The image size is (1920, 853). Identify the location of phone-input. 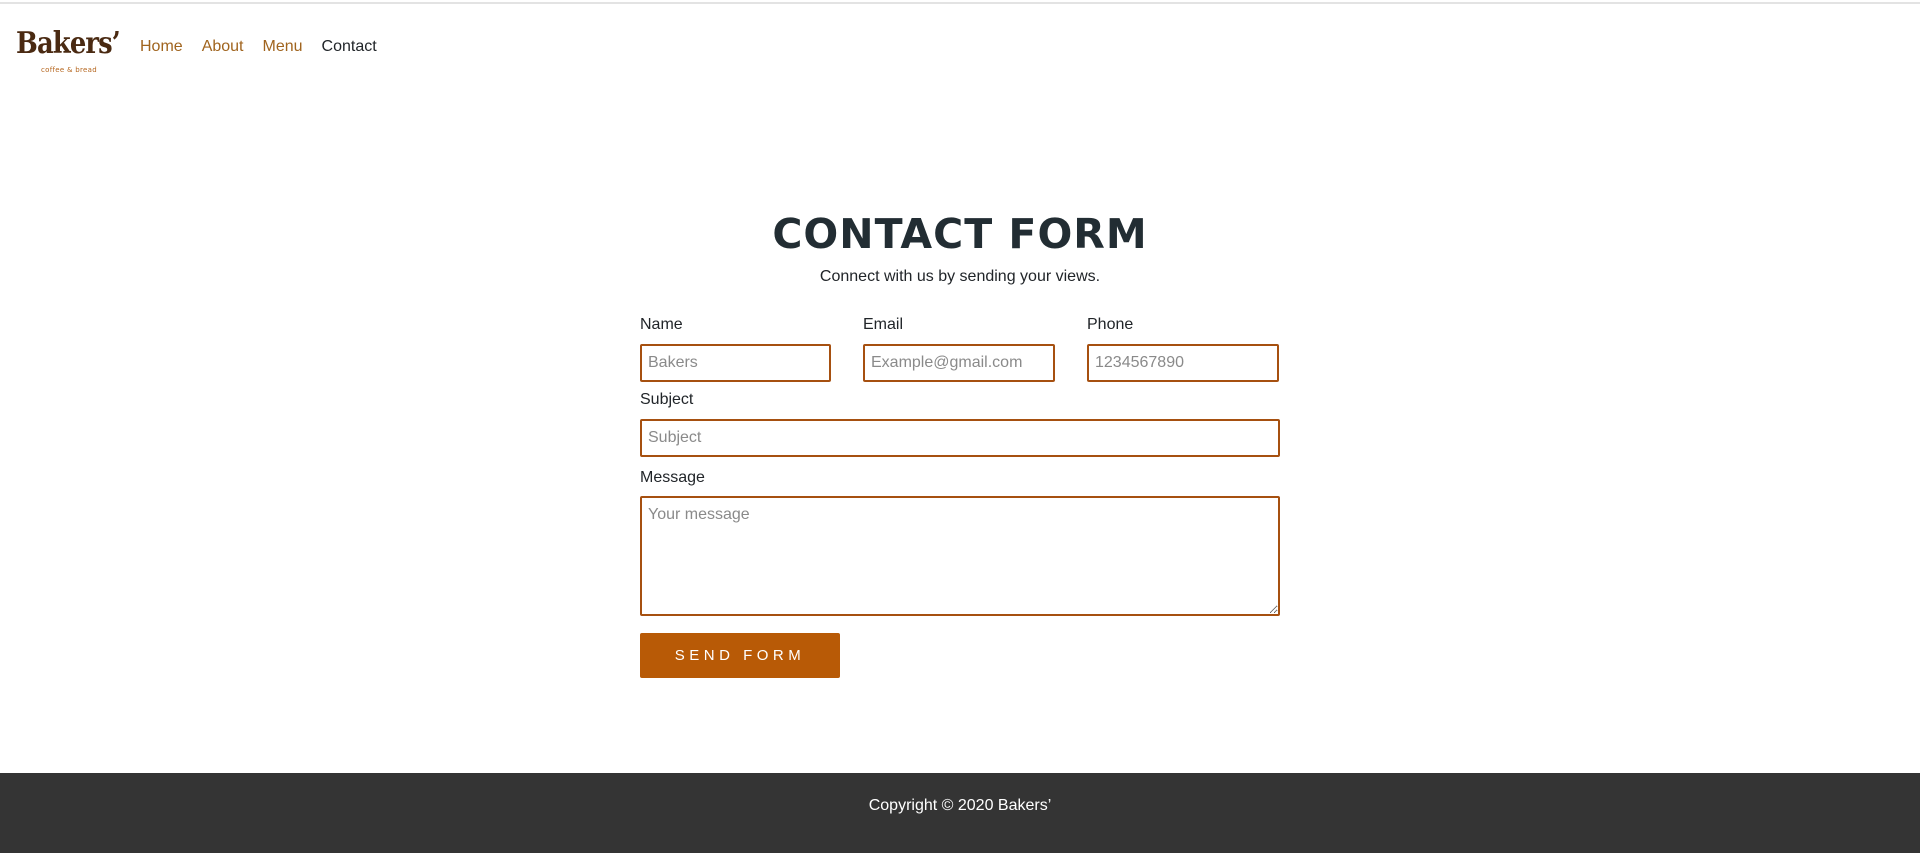
(1183, 363).